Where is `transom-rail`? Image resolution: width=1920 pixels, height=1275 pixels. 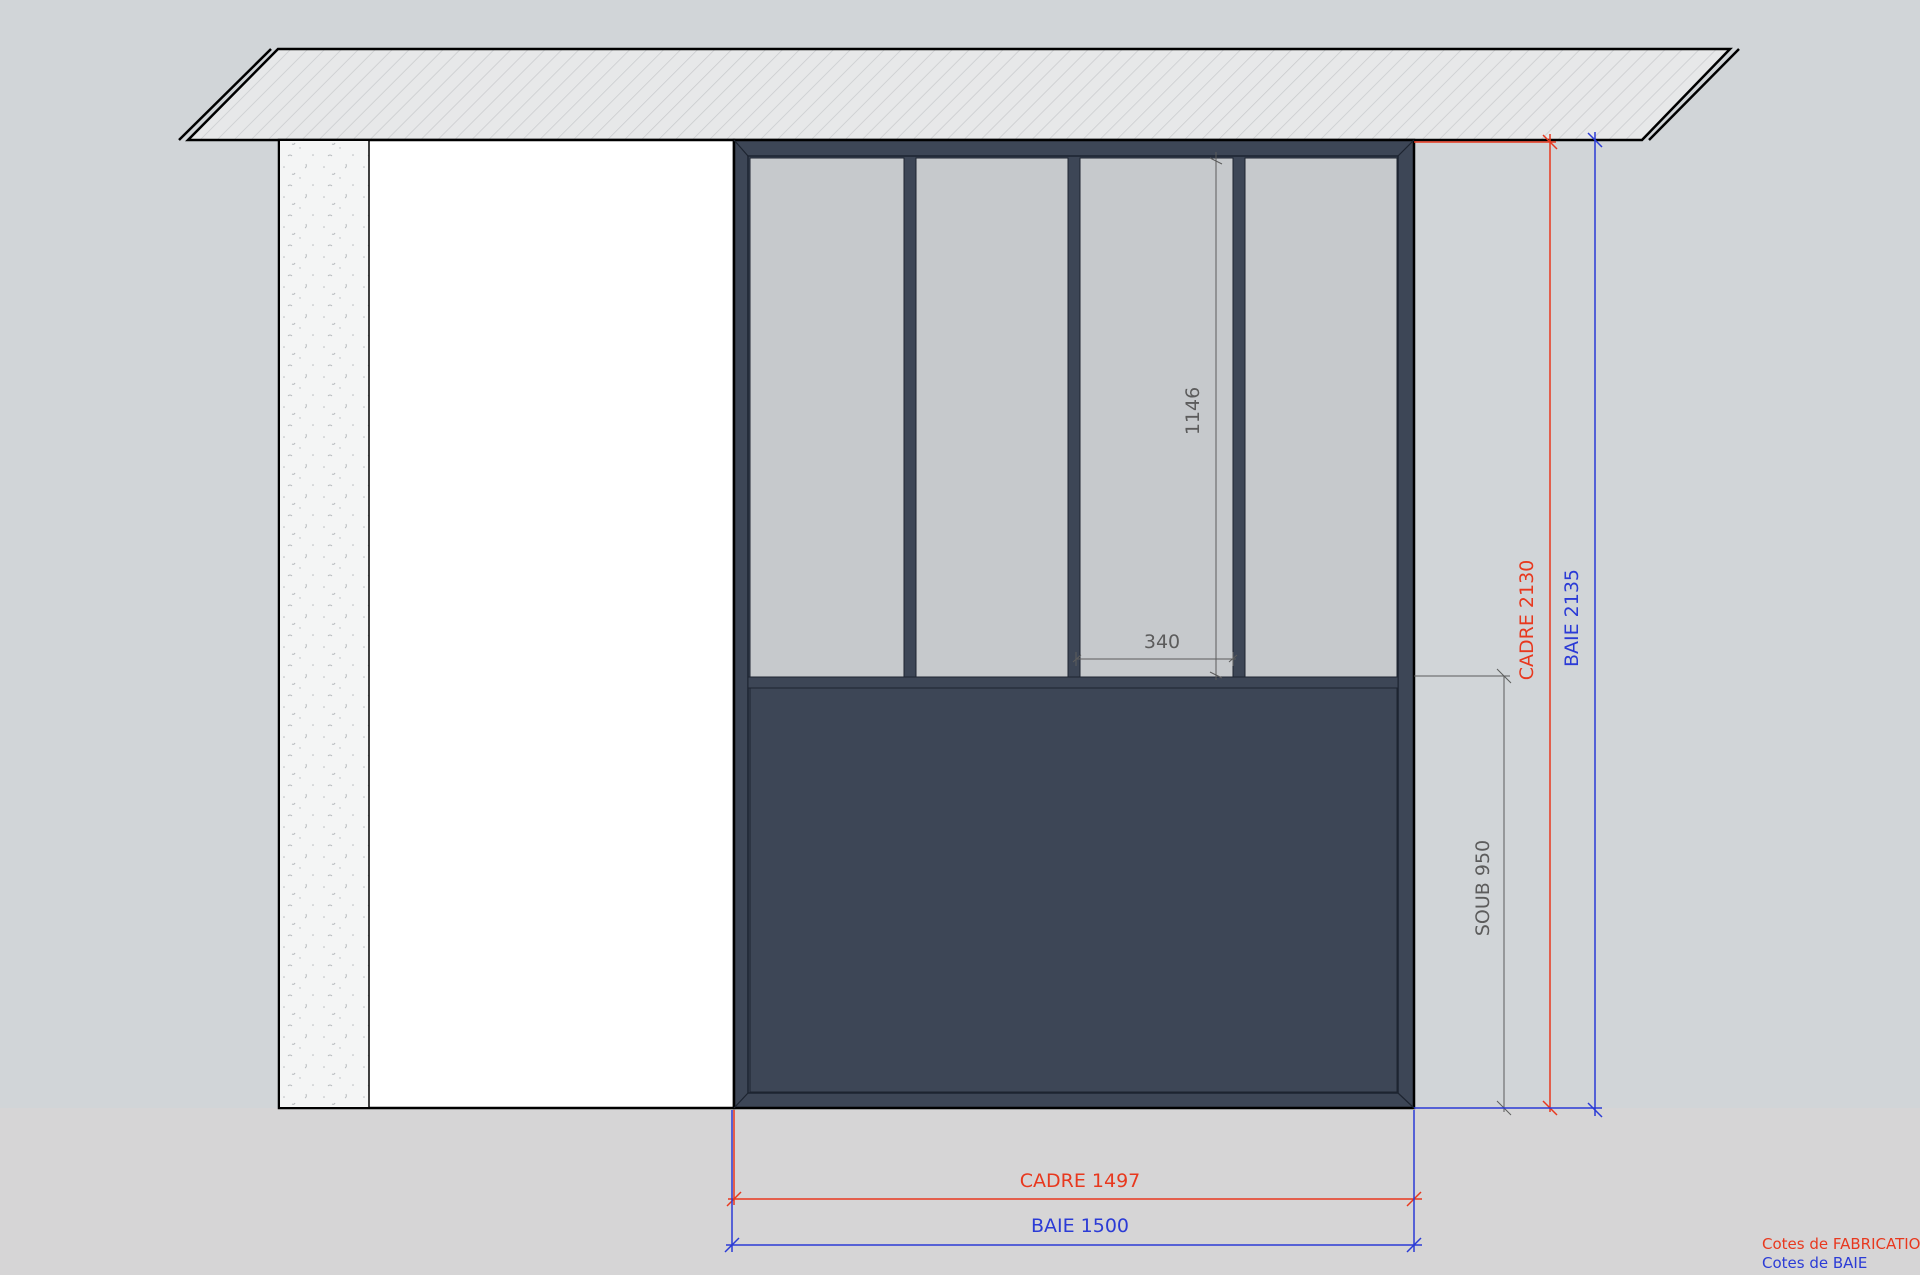
transom-rail is located at coordinates (1073, 682).